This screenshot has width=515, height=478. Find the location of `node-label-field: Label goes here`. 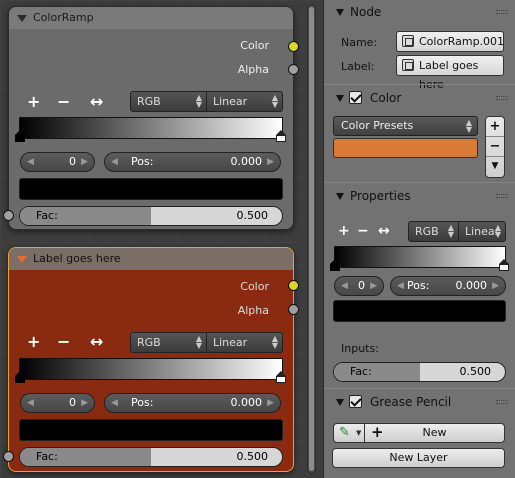

node-label-field: Label goes here is located at coordinates (450, 73).